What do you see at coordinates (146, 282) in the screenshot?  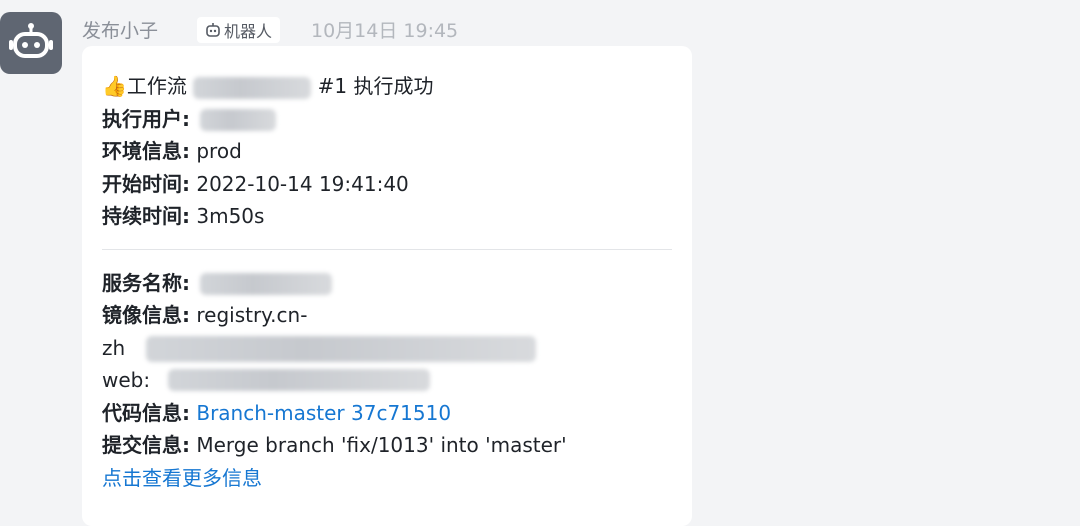 I see `service-label: 服务名称:` at bounding box center [146, 282].